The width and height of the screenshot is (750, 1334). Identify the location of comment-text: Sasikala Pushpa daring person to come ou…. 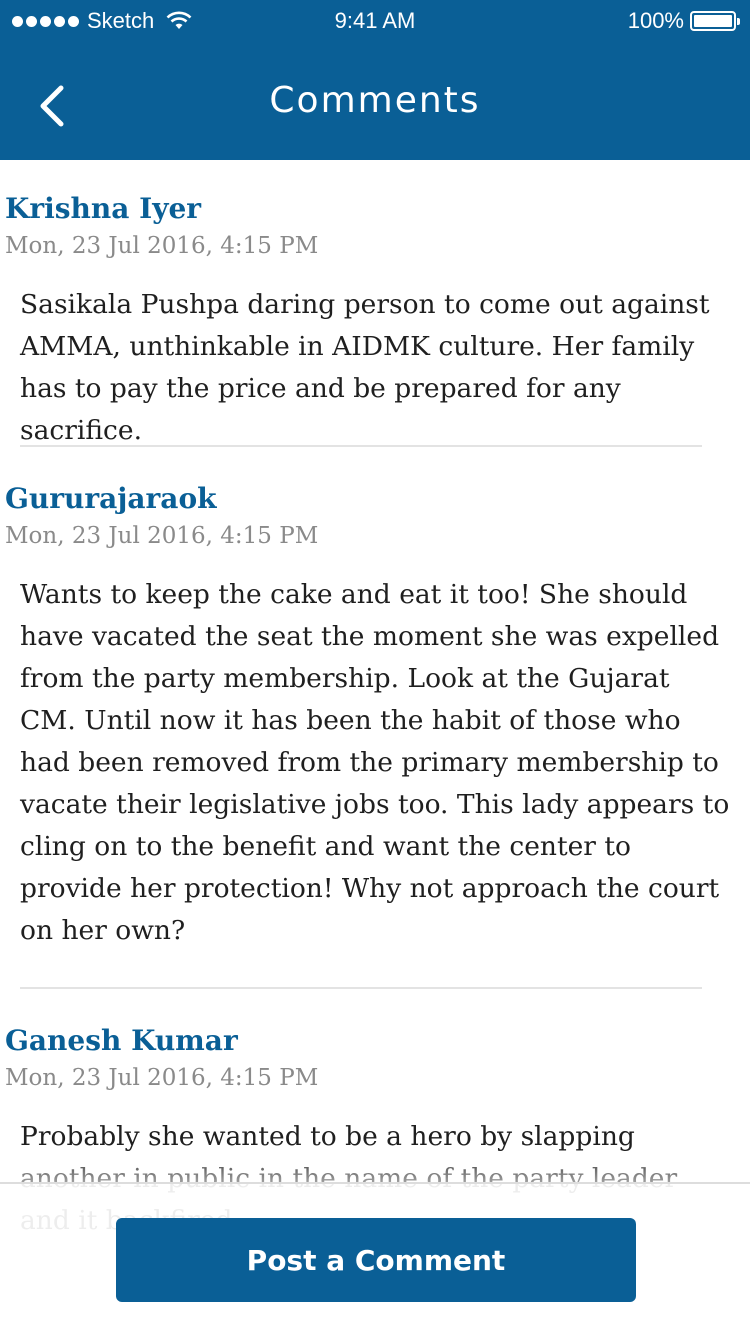
(365, 367).